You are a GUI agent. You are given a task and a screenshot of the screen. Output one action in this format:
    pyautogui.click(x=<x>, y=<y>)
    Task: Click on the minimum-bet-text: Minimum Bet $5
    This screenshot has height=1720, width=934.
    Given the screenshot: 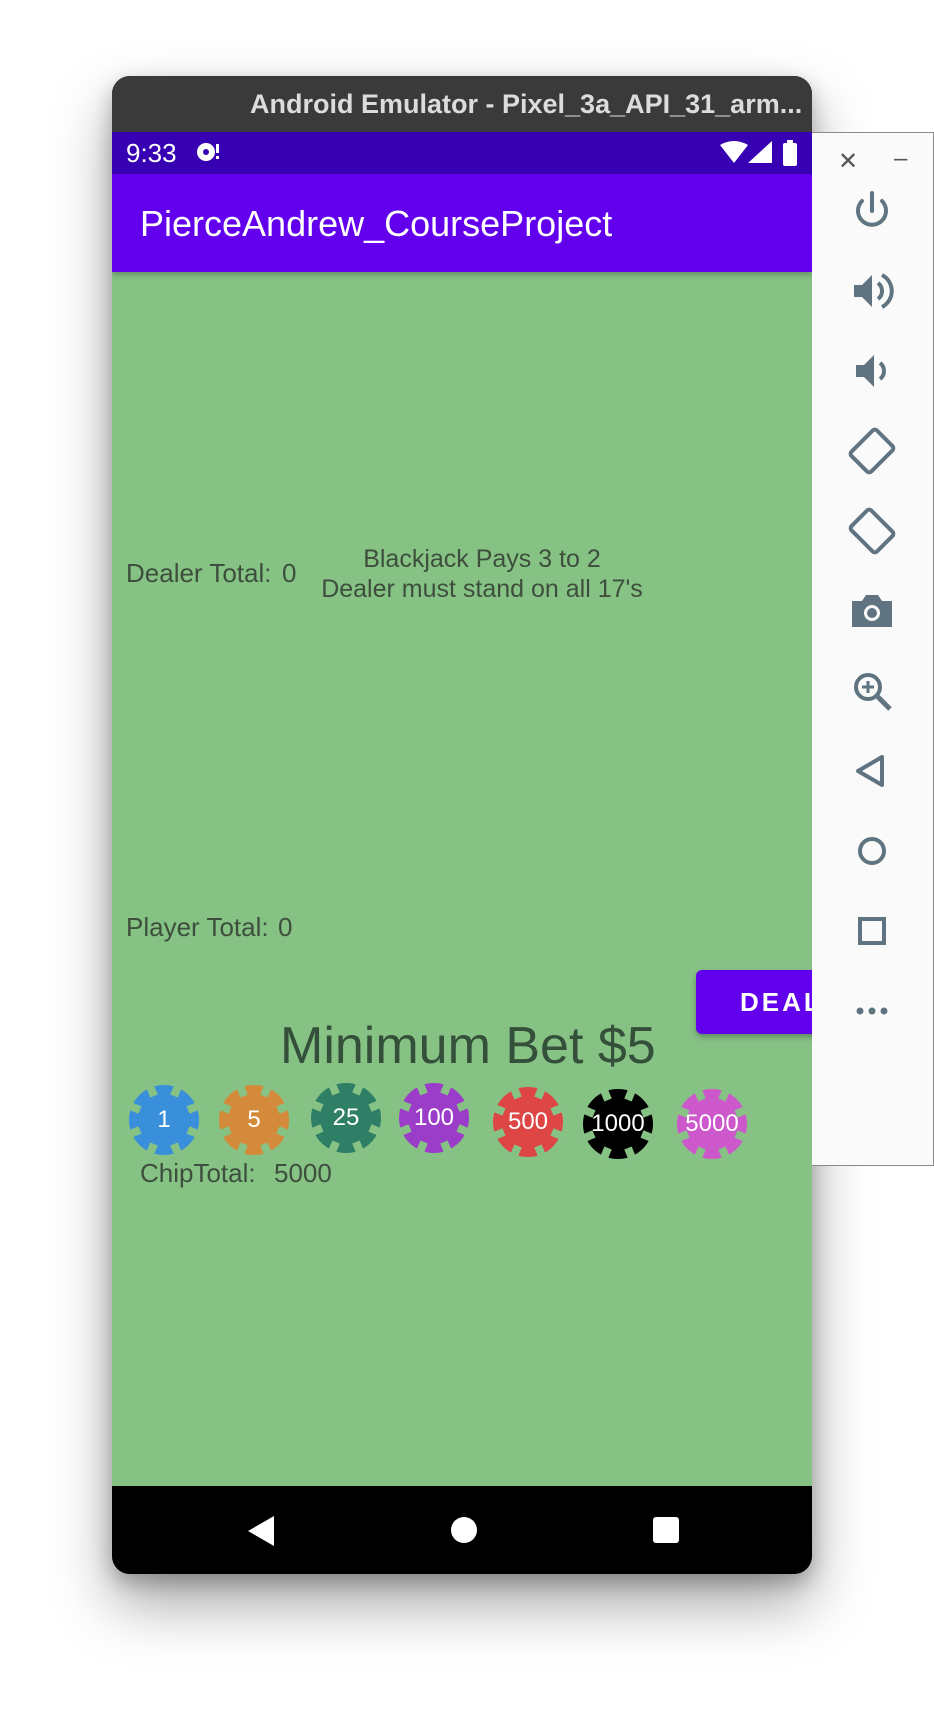 What is the action you would take?
    pyautogui.click(x=468, y=1046)
    